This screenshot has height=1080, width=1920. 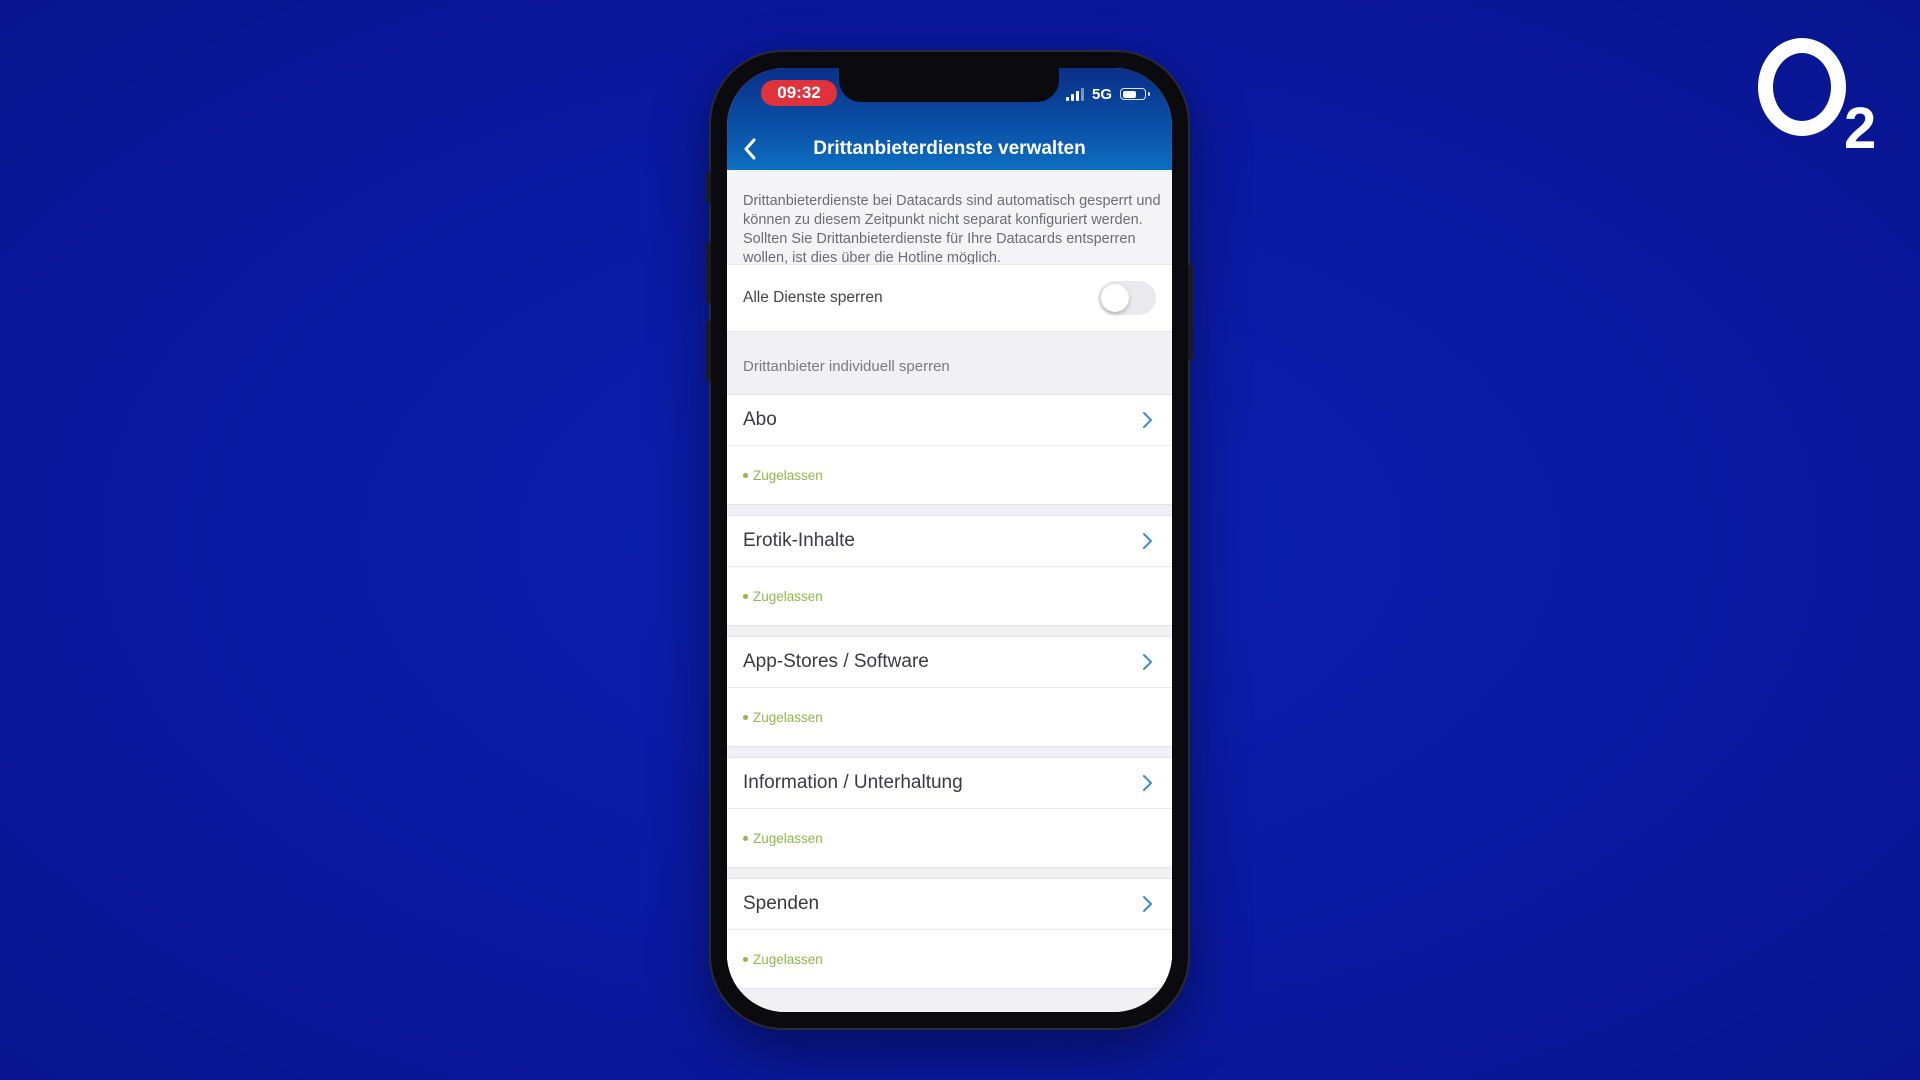 What do you see at coordinates (799, 540) in the screenshot?
I see `service-name: Erotik-Inhalte` at bounding box center [799, 540].